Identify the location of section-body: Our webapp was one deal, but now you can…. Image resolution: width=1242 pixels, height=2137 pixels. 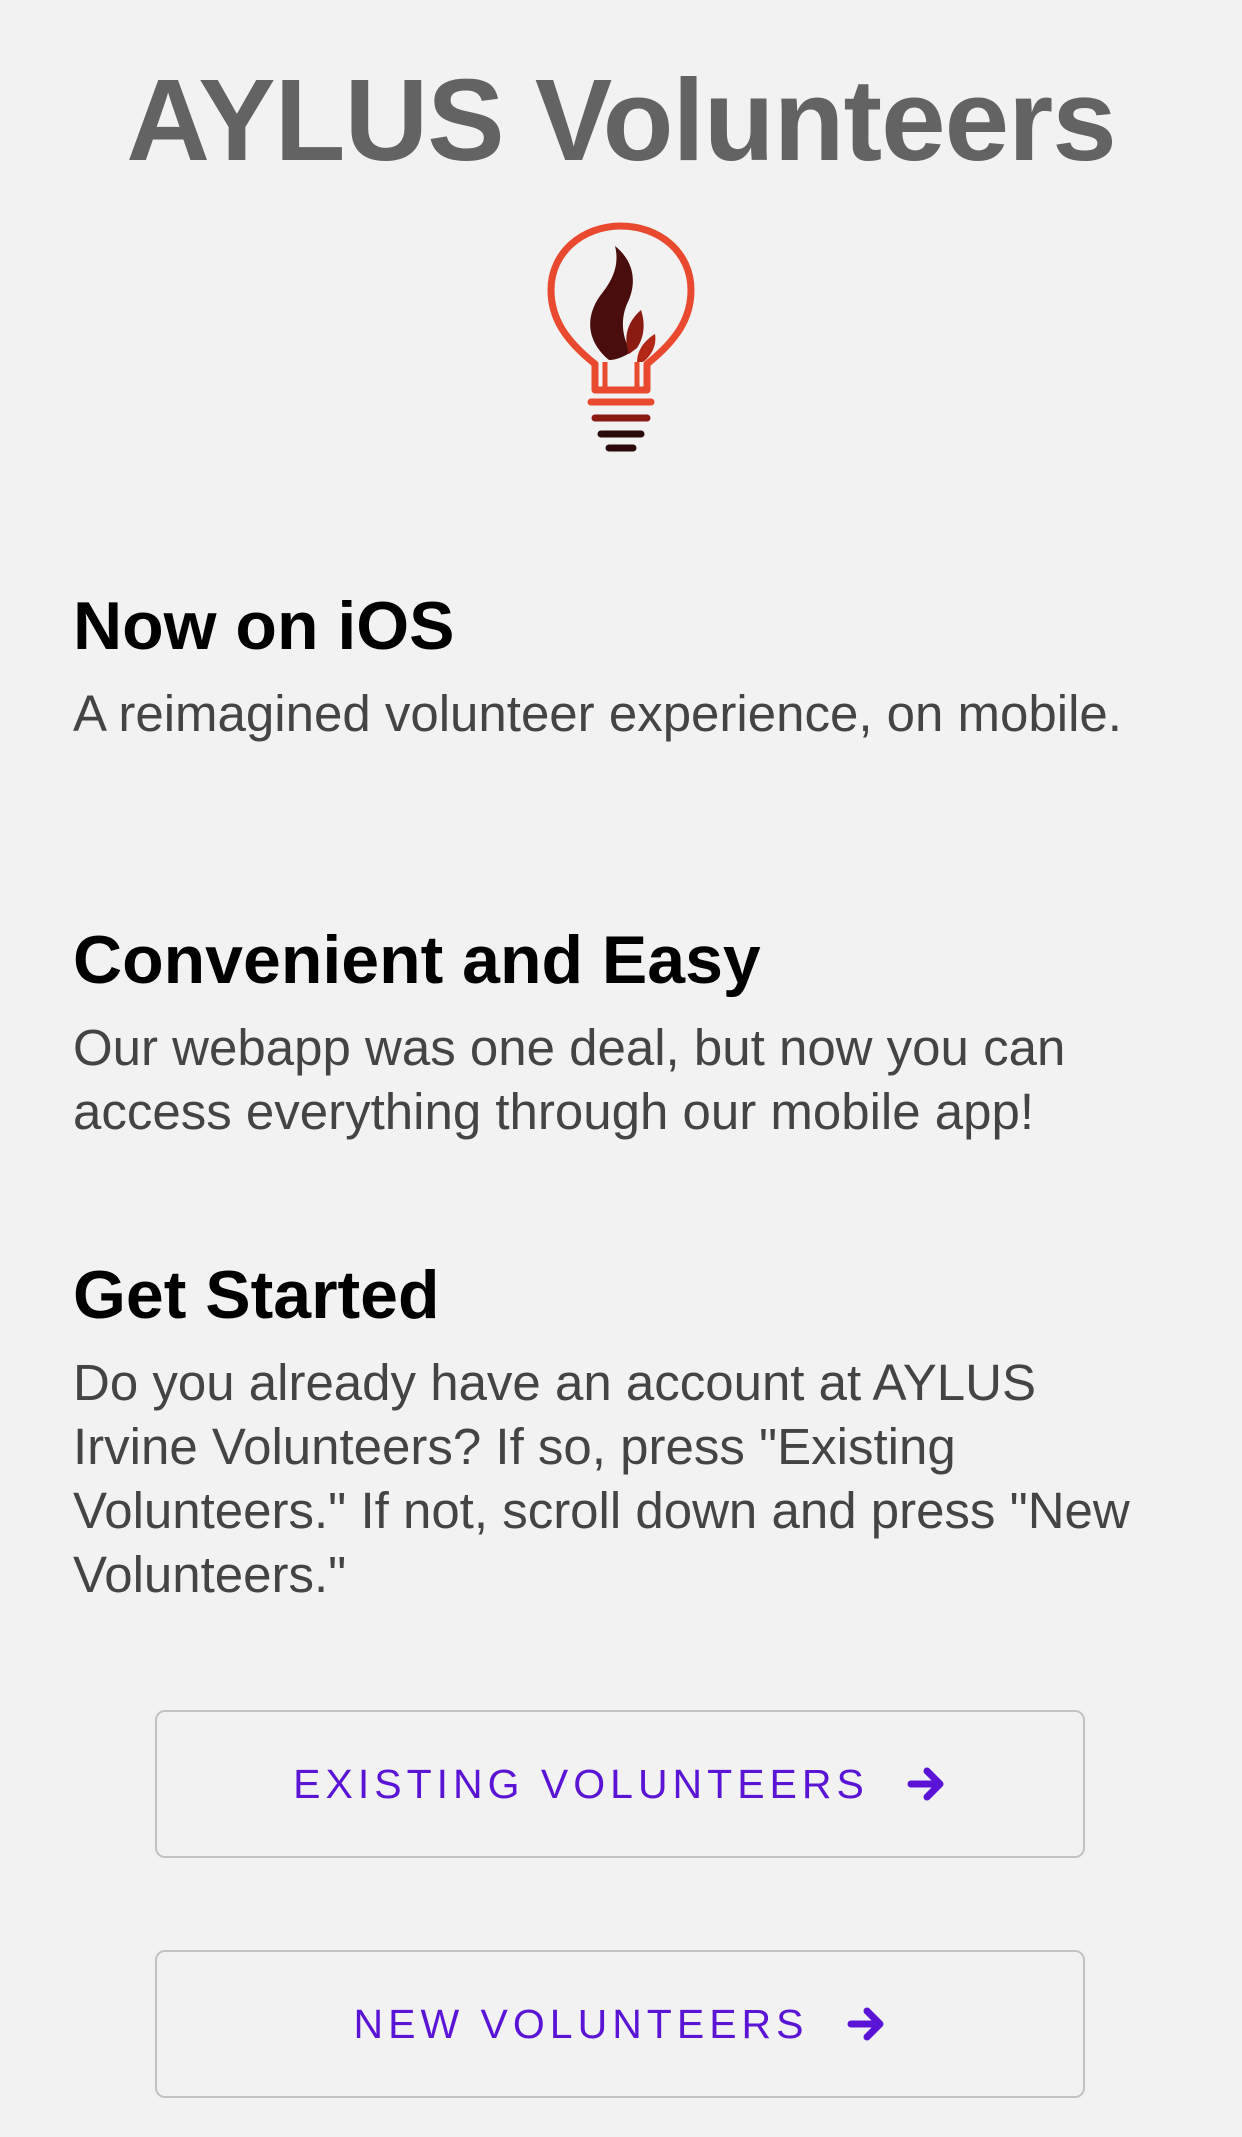
(569, 1079).